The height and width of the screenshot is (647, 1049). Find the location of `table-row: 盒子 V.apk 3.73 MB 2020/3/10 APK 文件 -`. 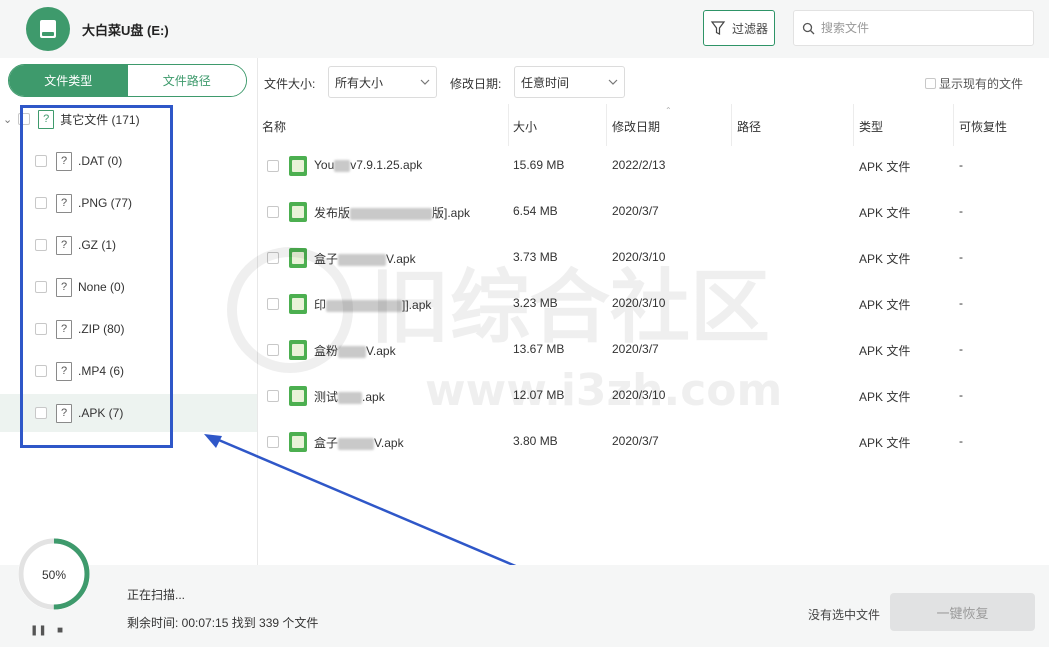

table-row: 盒子 V.apk 3.73 MB 2020/3/10 APK 文件 - is located at coordinates (654, 259).